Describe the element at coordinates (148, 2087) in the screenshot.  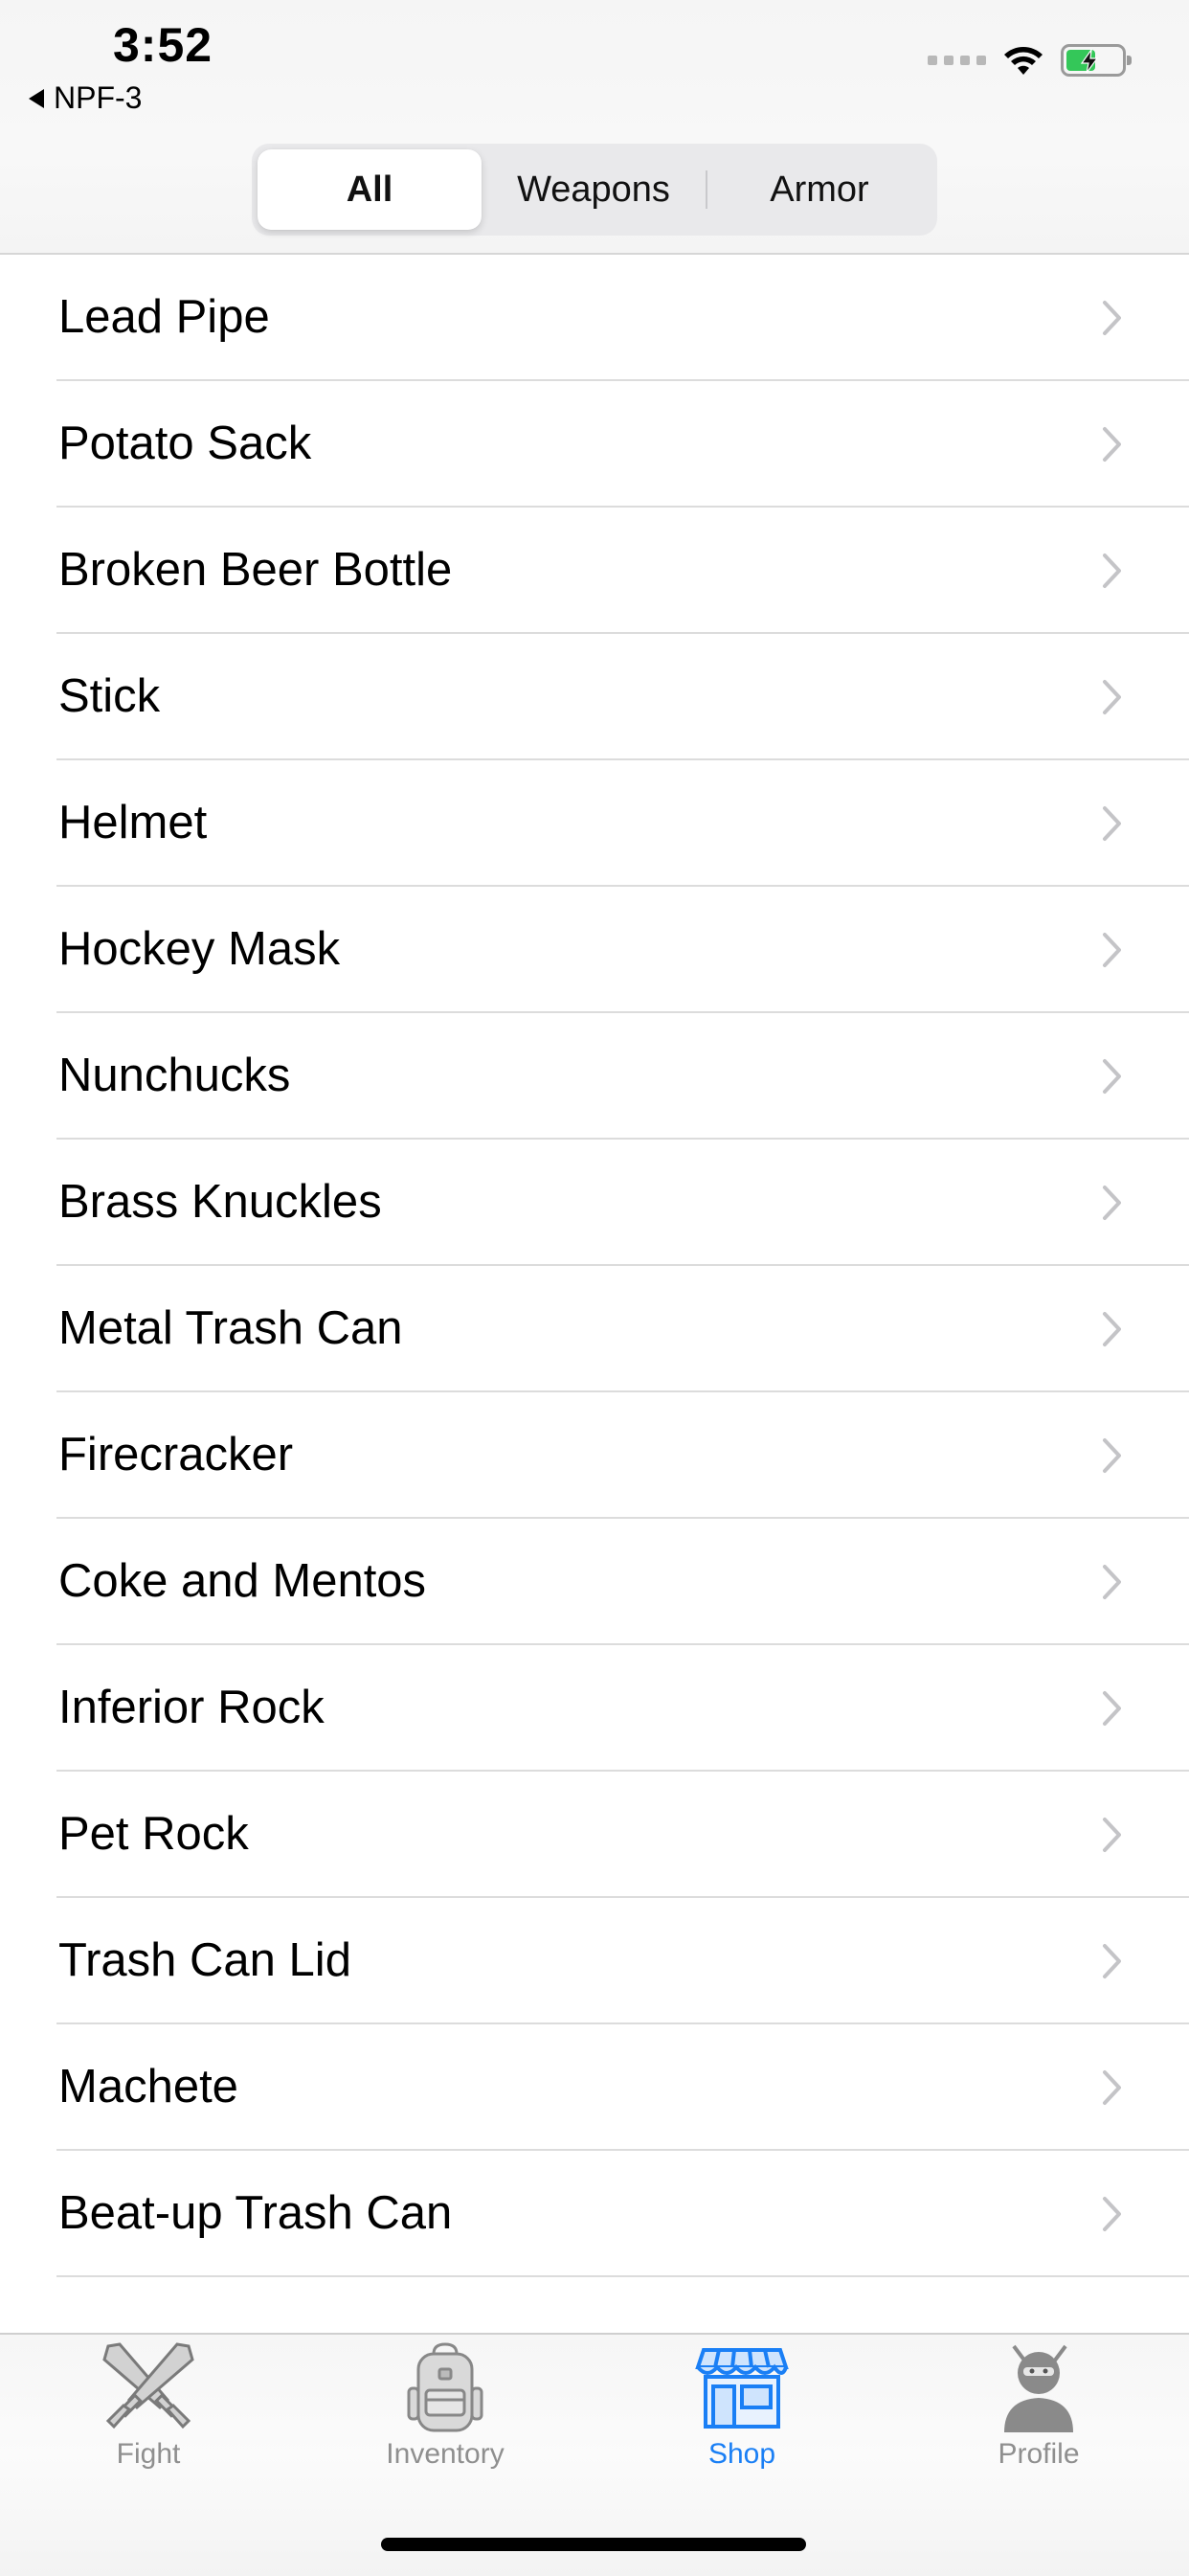
I see `list-item-label: Machete` at that location.